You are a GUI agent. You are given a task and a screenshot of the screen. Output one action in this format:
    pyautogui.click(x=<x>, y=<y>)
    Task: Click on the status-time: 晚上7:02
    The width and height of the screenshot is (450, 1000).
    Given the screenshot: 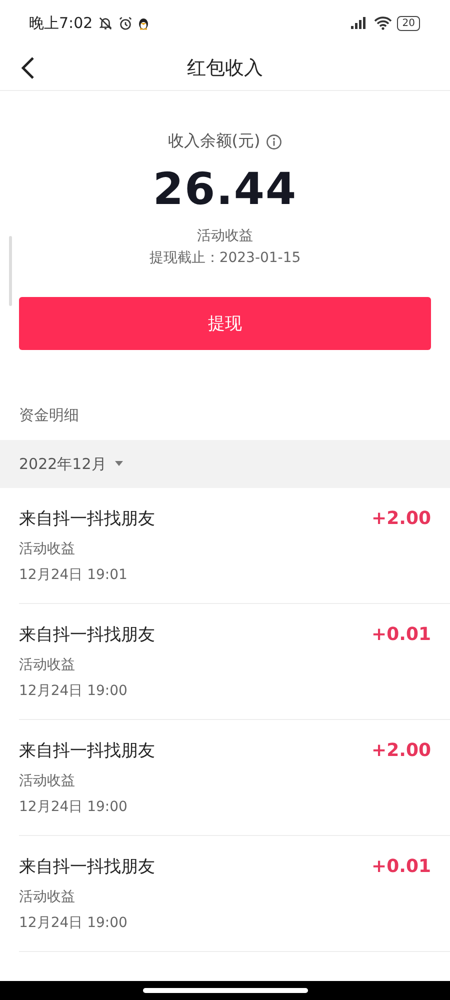 What is the action you would take?
    pyautogui.click(x=61, y=23)
    